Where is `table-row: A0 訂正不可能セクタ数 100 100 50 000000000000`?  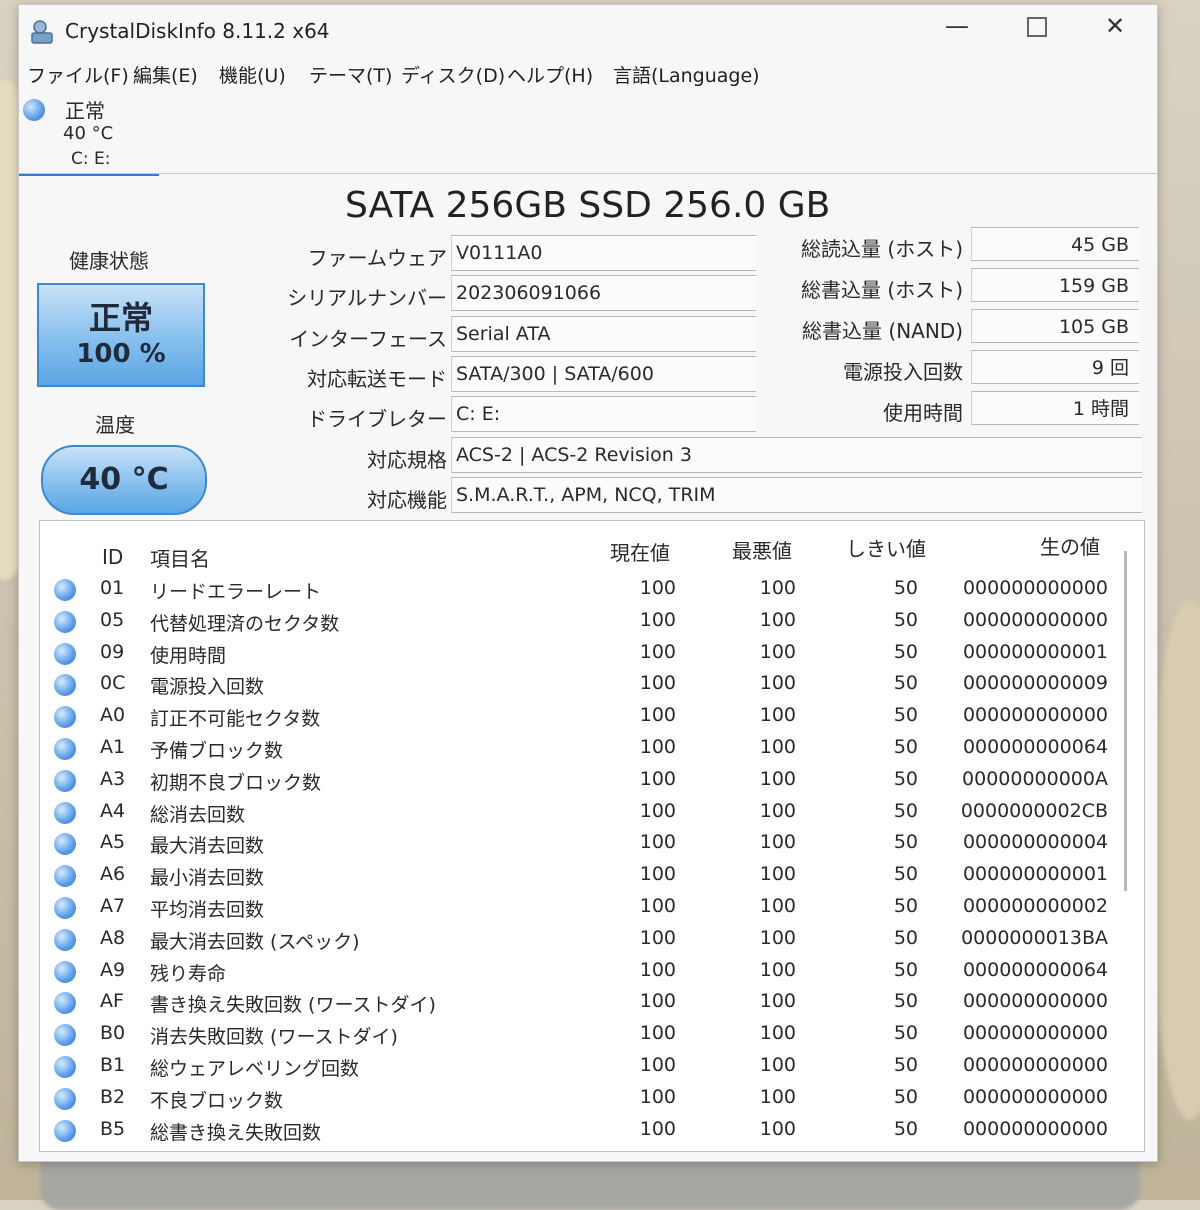
table-row: A0 訂正不可能セクタ数 100 100 50 000000000000 is located at coordinates (580, 716).